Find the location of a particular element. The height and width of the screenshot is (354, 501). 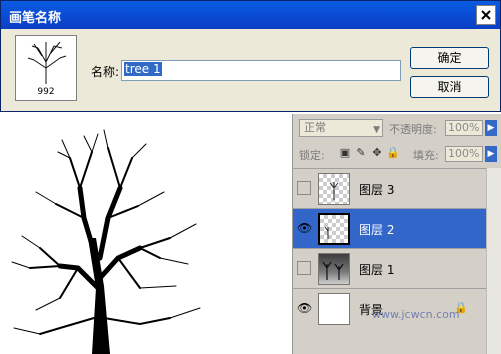

lock-paint-icon: ✎ is located at coordinates (361, 152).